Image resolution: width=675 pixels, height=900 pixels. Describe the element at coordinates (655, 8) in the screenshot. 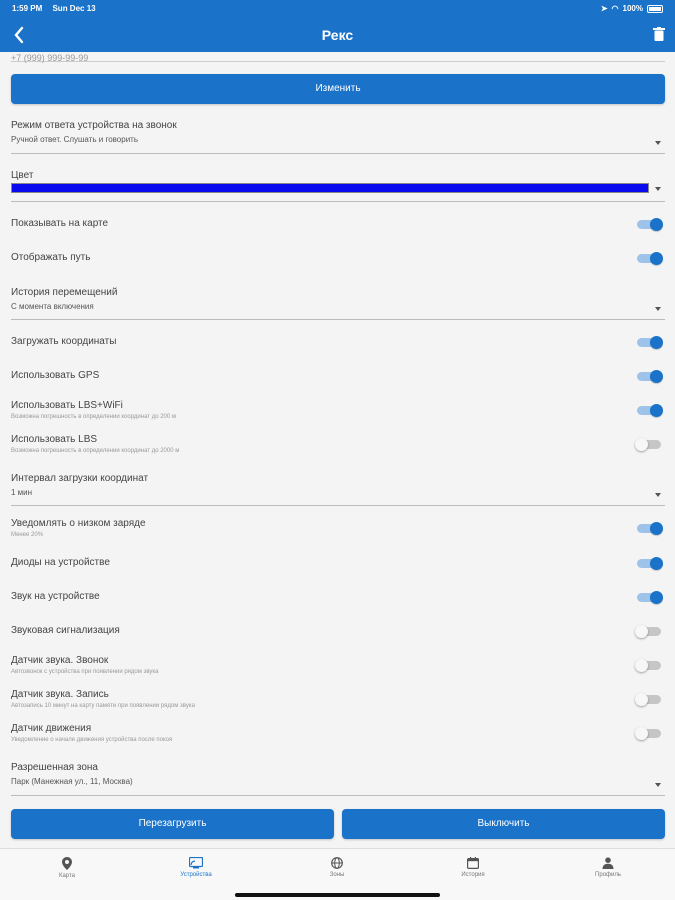

I see `battery-icon` at that location.